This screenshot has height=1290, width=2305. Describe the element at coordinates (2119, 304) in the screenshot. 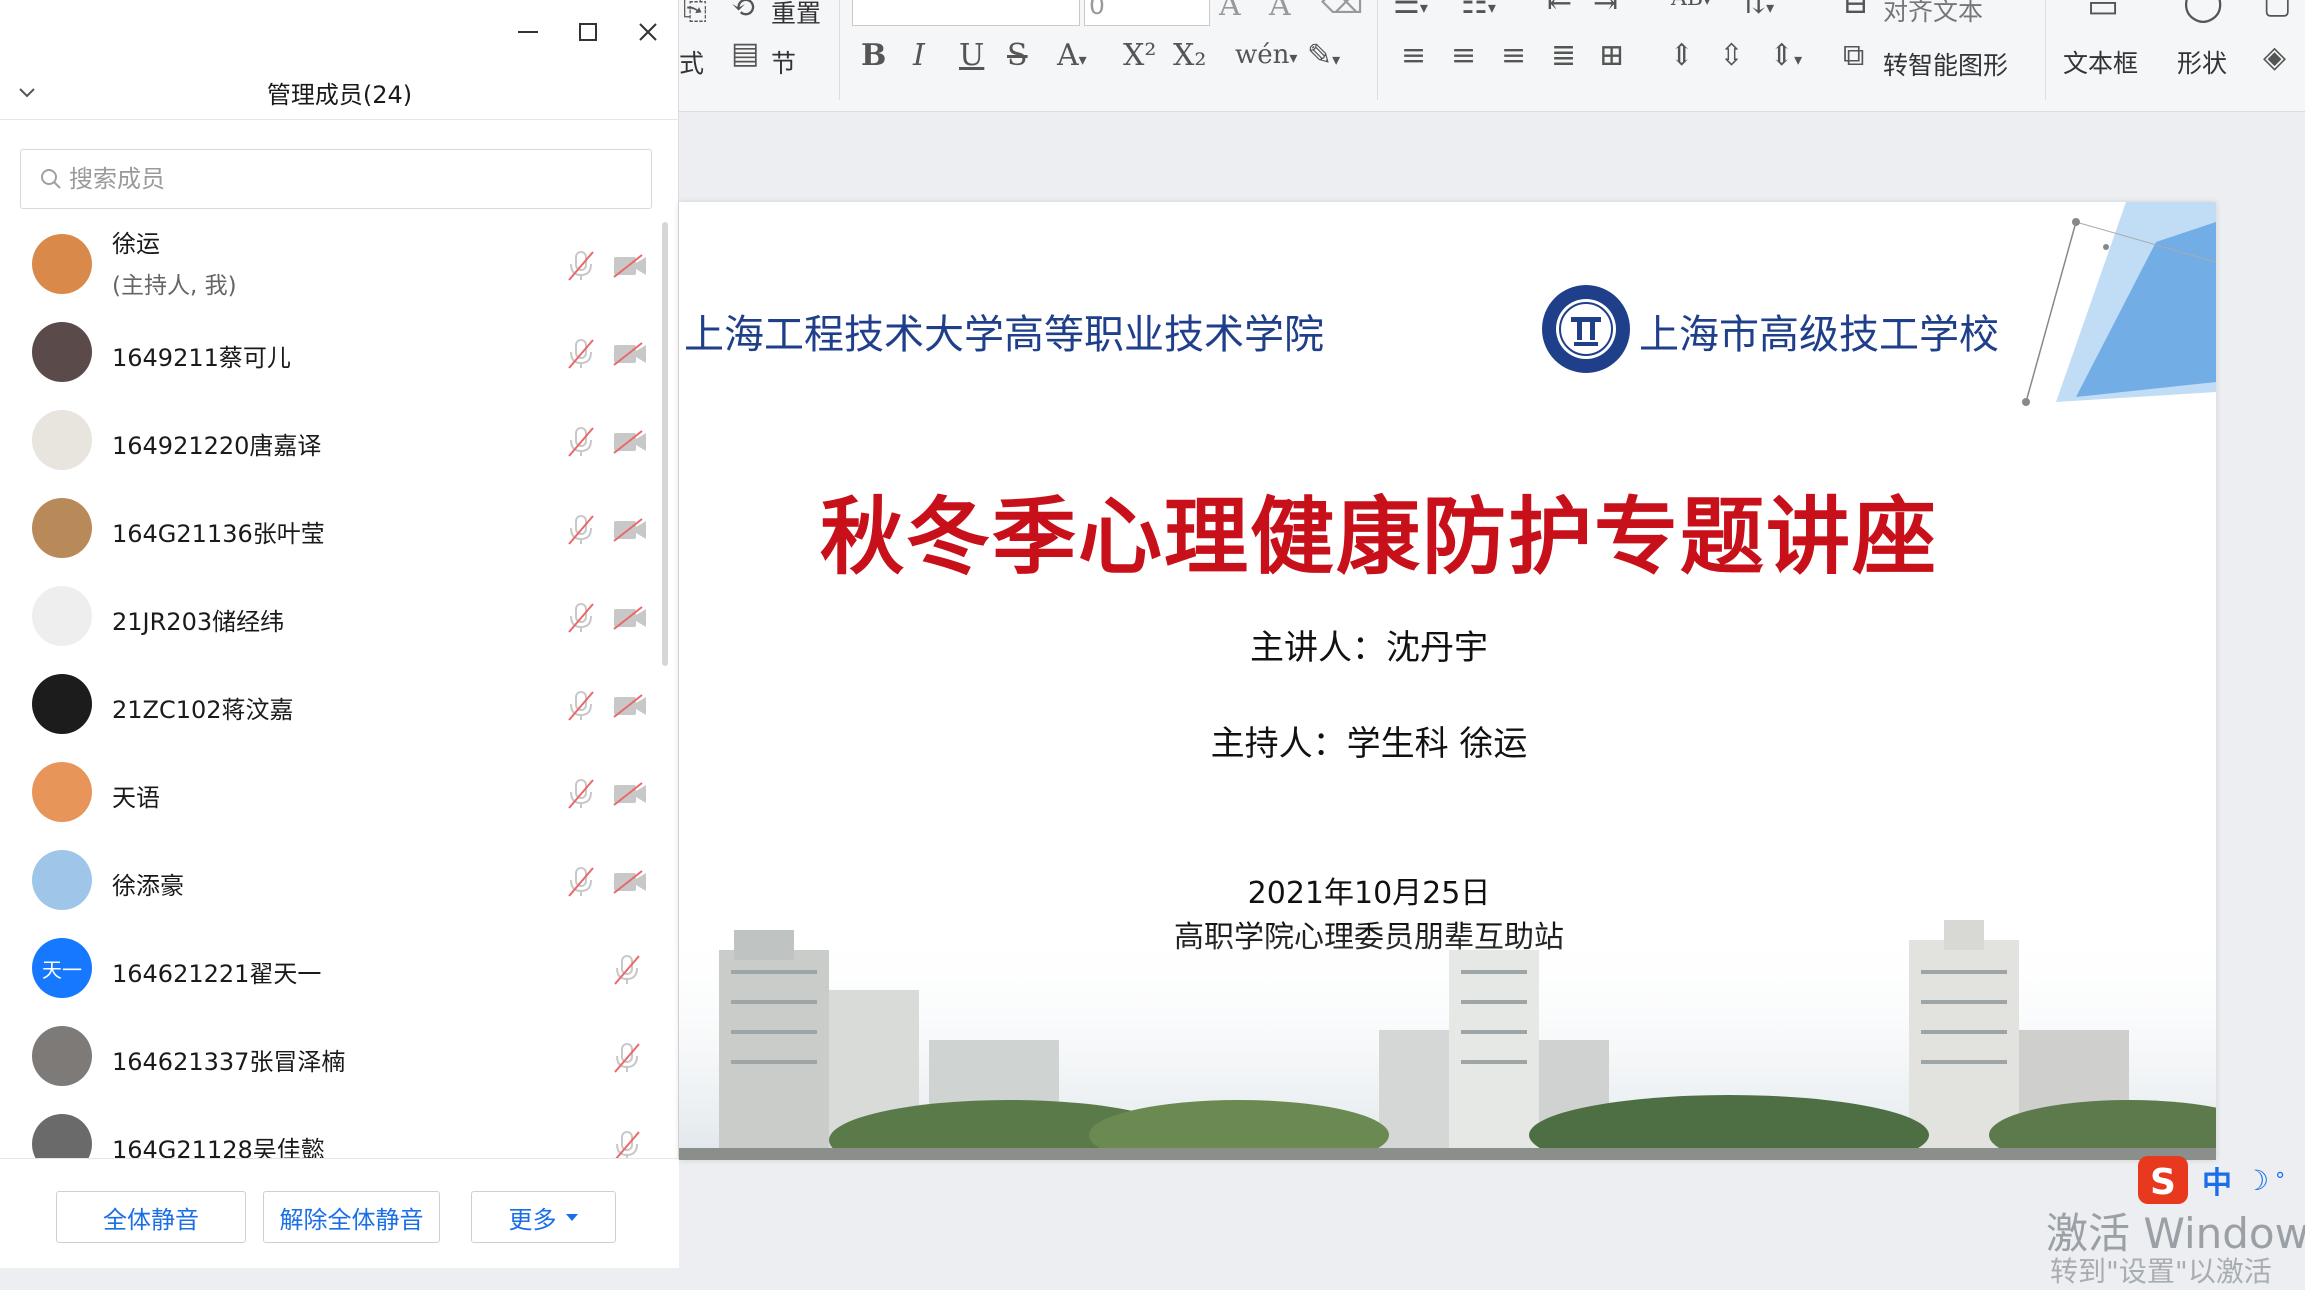

I see `corner-decoration` at that location.